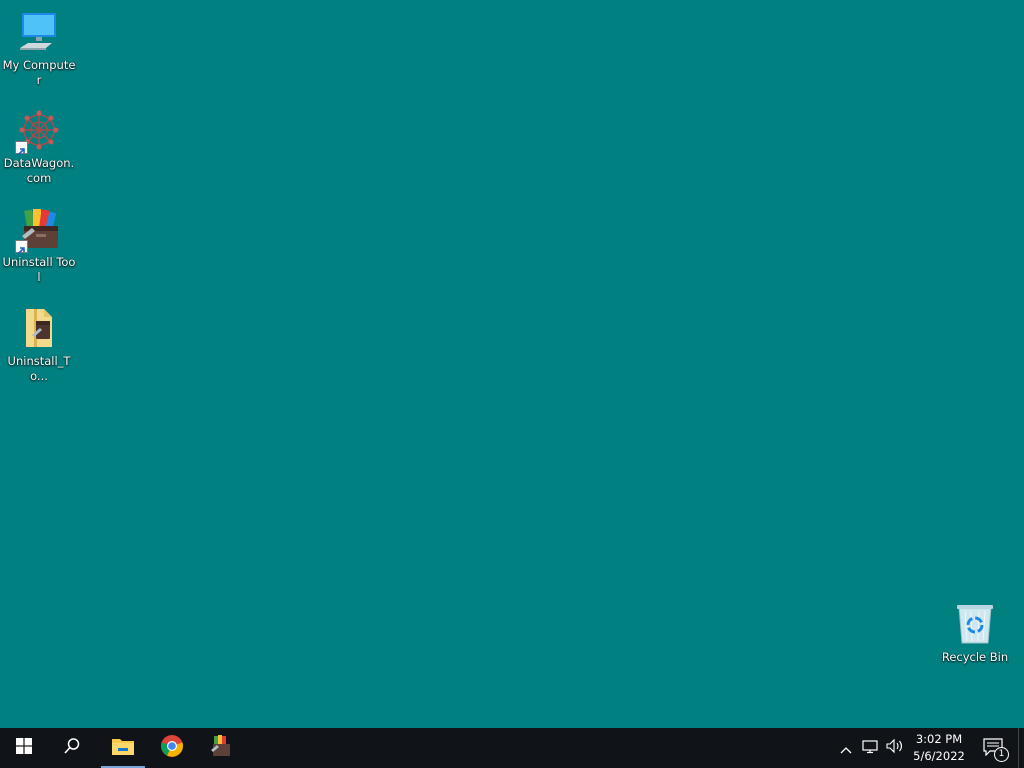 The height and width of the screenshot is (768, 1024). What do you see at coordinates (39, 72) in the screenshot?
I see `icon-label: My Computer` at bounding box center [39, 72].